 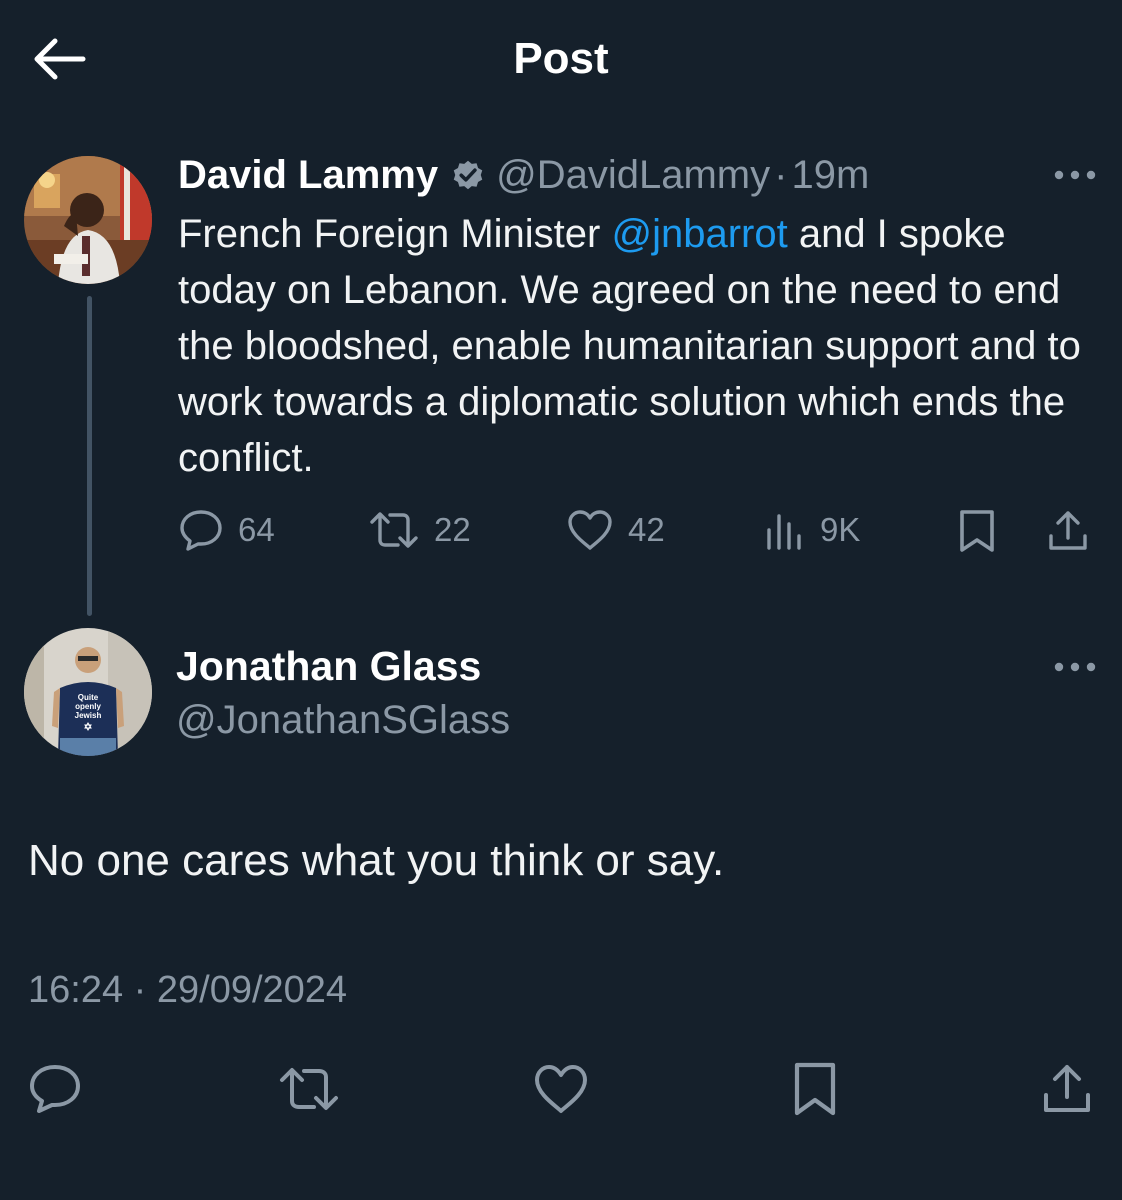 What do you see at coordinates (699, 234) in the screenshot?
I see `mention-link: @jnbarrot` at bounding box center [699, 234].